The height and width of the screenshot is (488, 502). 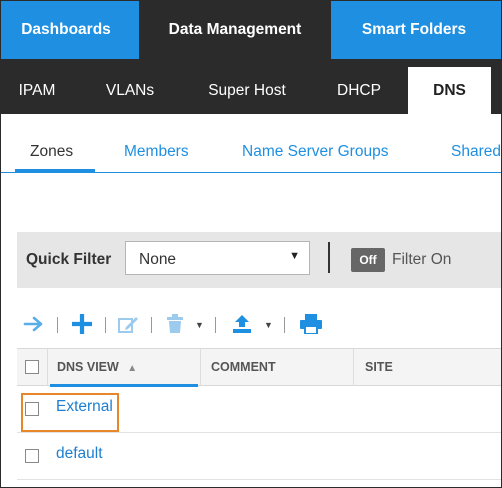 I want to click on top-nav: Dashboards Data Management Smart Folders, so click(x=251, y=30).